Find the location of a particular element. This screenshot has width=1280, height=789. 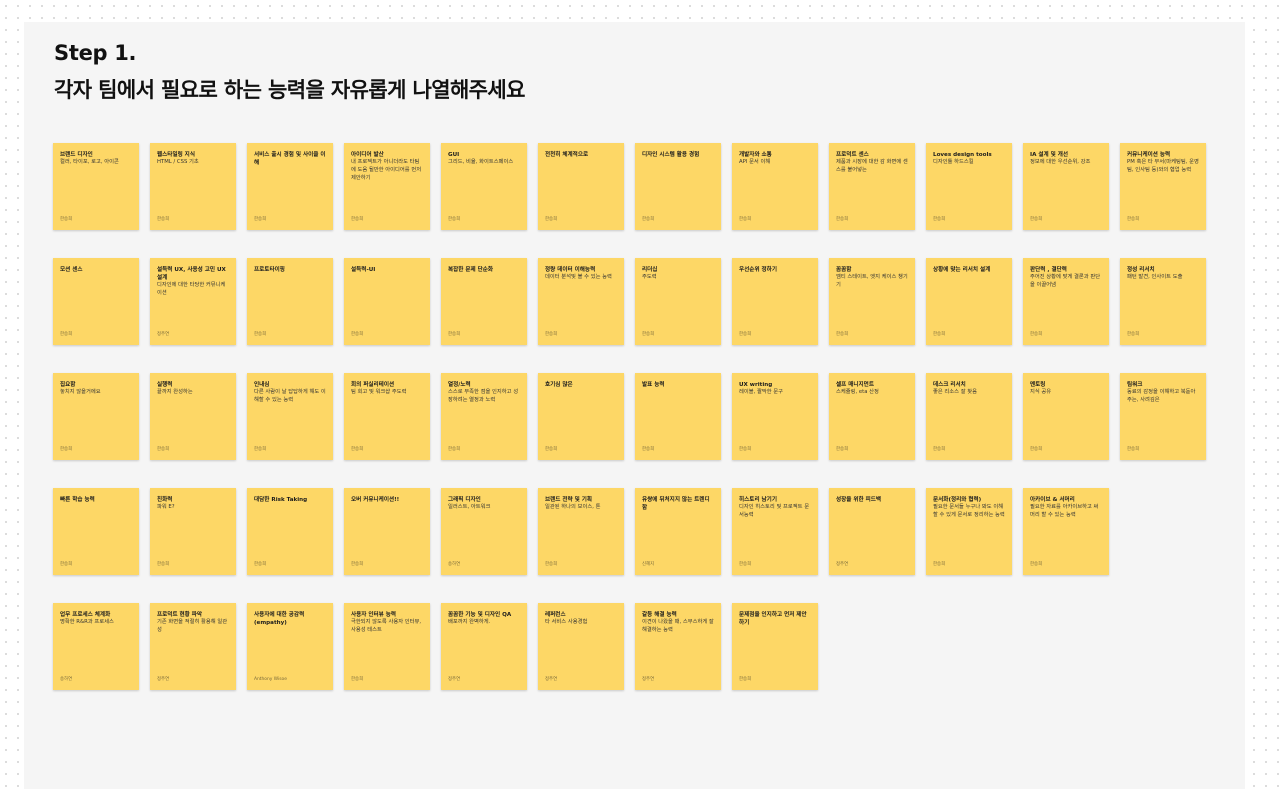

sticky-note: 디자인 시스템 활용 경험 한승희 is located at coordinates (678, 186).